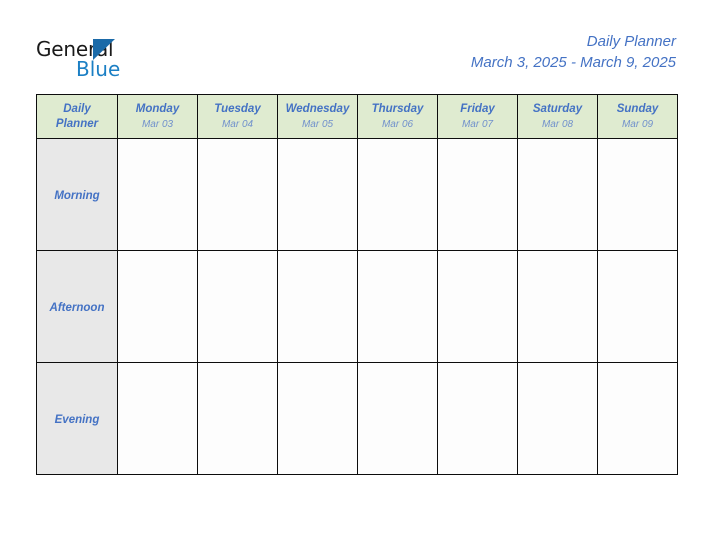 The height and width of the screenshot is (550, 712). What do you see at coordinates (477, 124) in the screenshot?
I see `day-date: Mar 07` at bounding box center [477, 124].